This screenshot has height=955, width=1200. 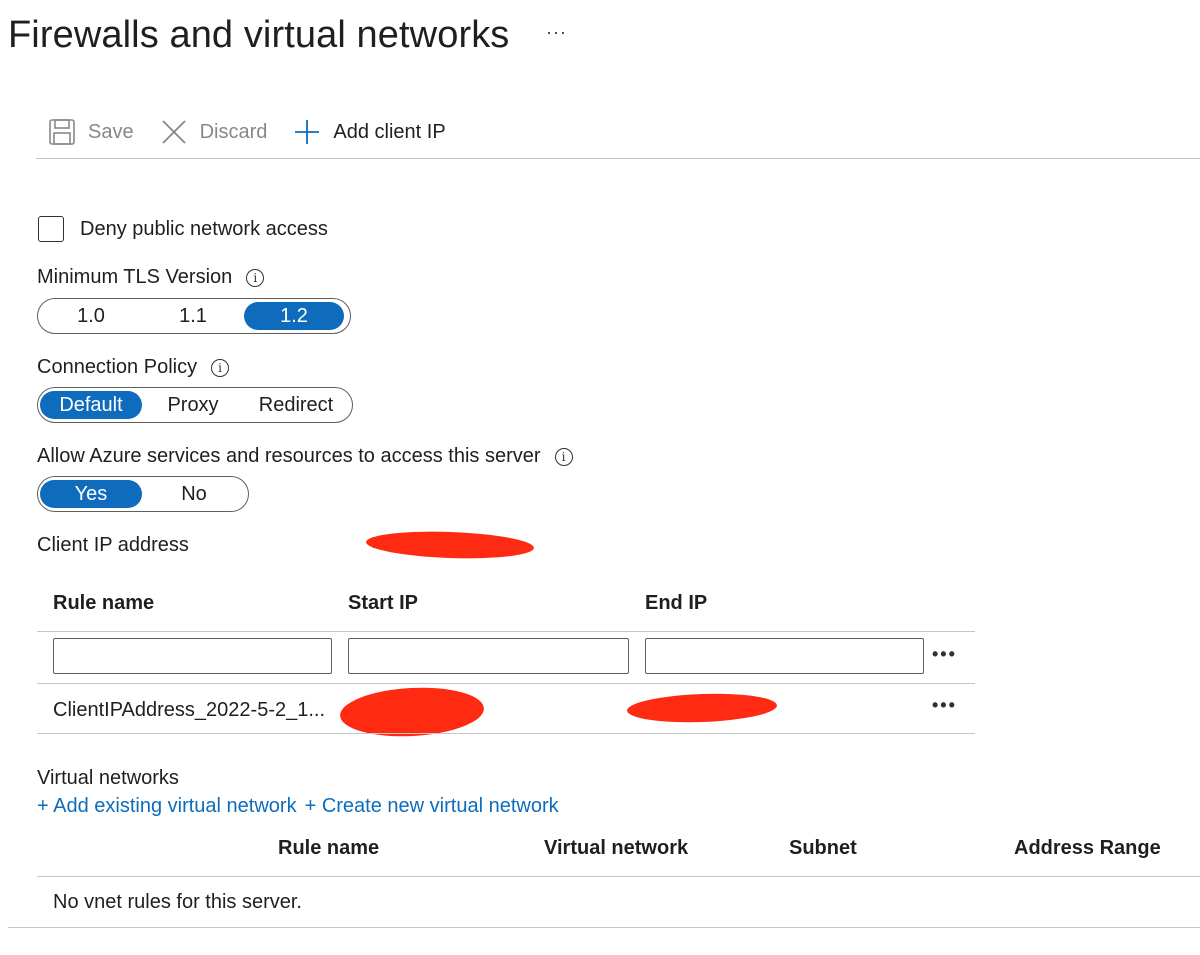 I want to click on plus-icon, so click(x=307, y=132).